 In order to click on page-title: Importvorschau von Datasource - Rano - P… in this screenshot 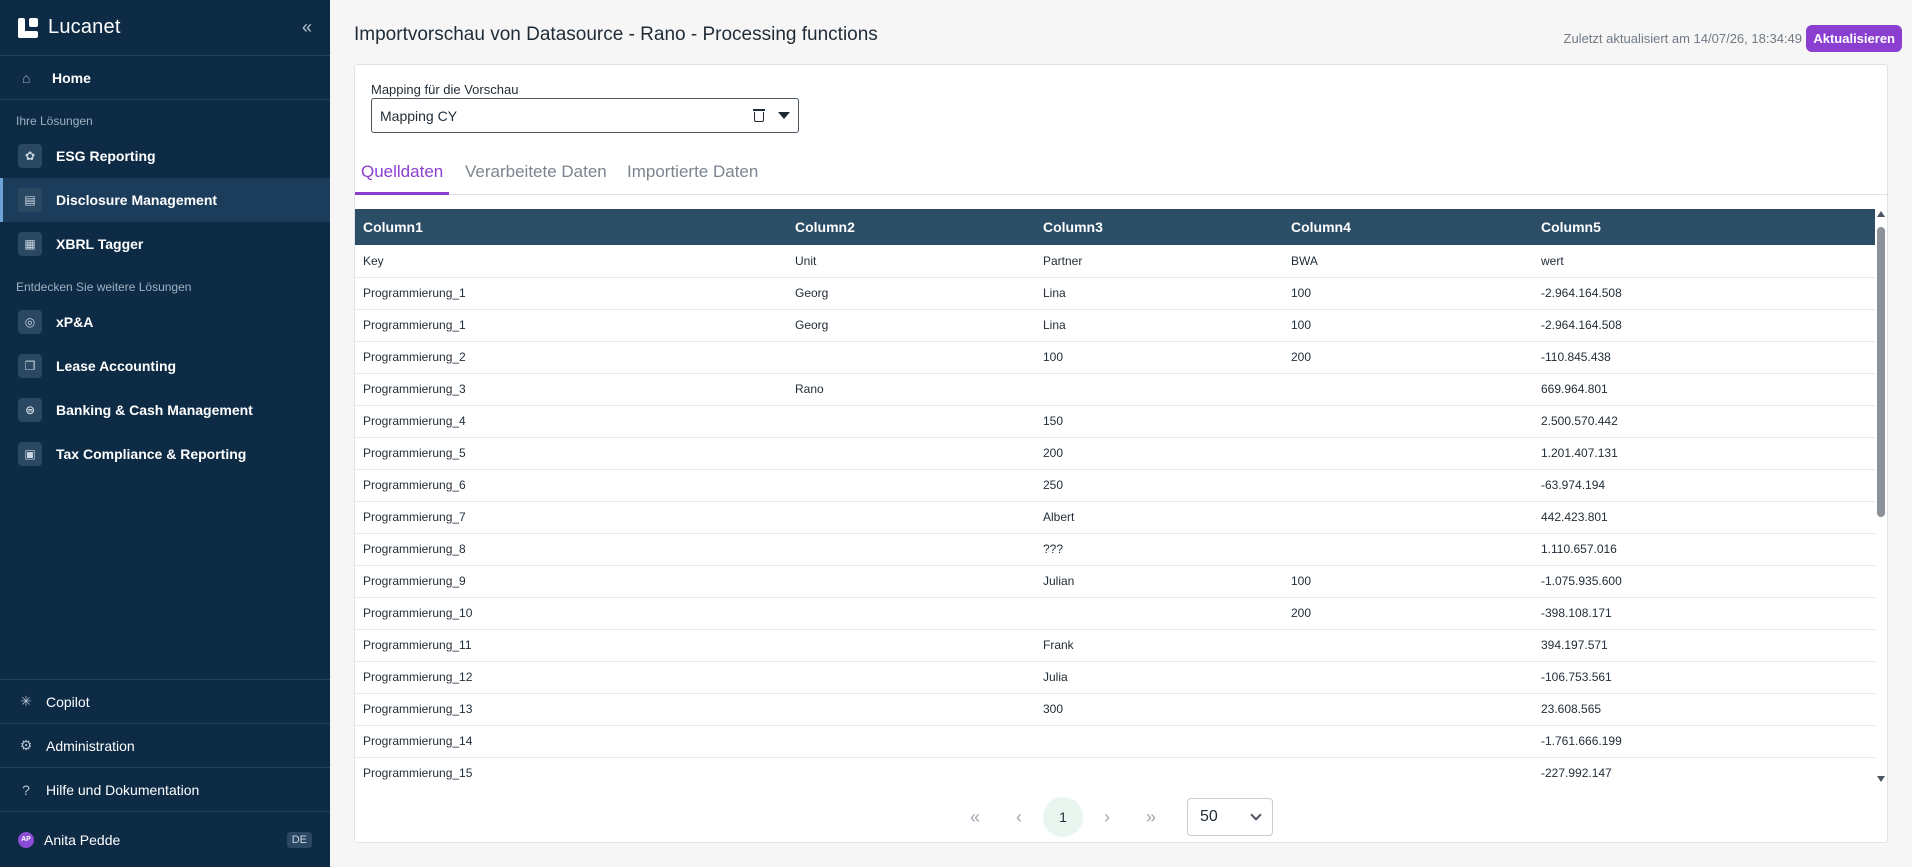, I will do `click(616, 34)`.